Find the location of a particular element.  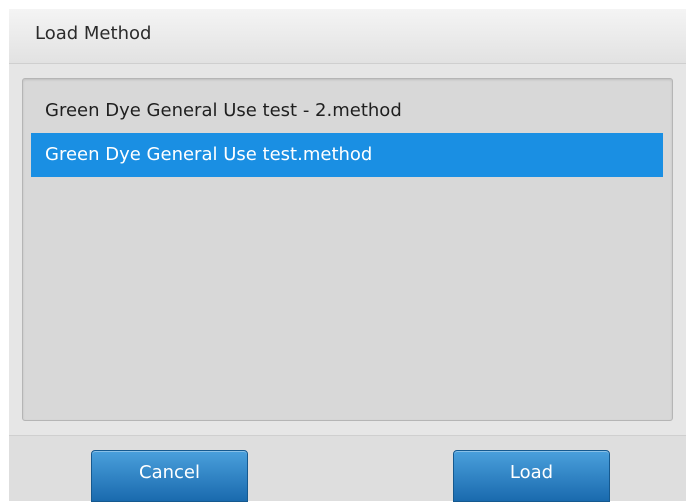

load-button: Load is located at coordinates (531, 476).